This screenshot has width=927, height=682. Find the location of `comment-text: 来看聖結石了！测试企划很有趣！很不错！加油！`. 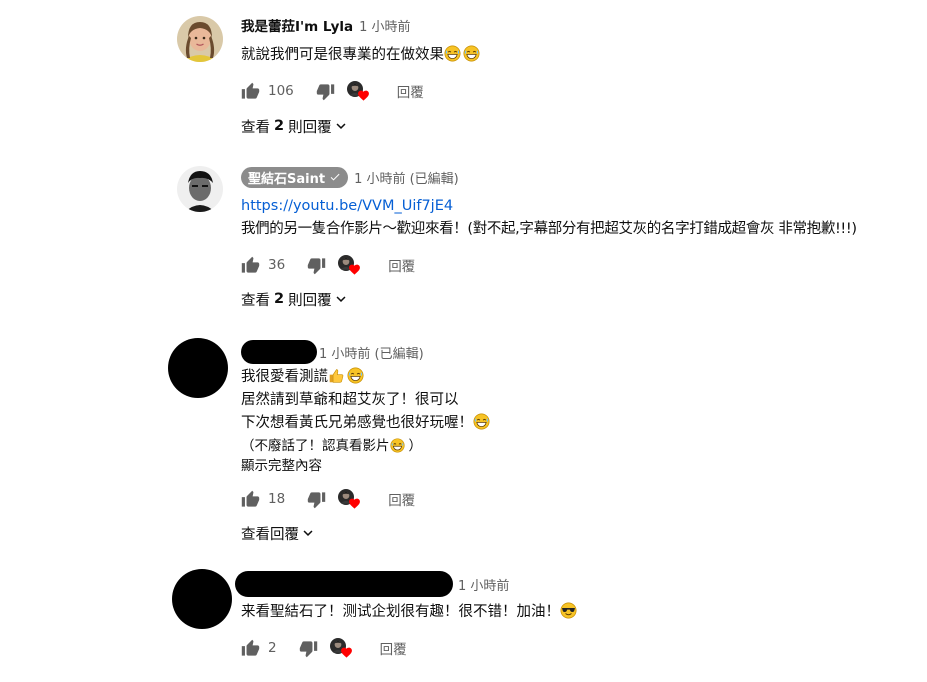

comment-text: 来看聖結石了！测试企划很有趣！很不错！加油！ is located at coordinates (406, 612).